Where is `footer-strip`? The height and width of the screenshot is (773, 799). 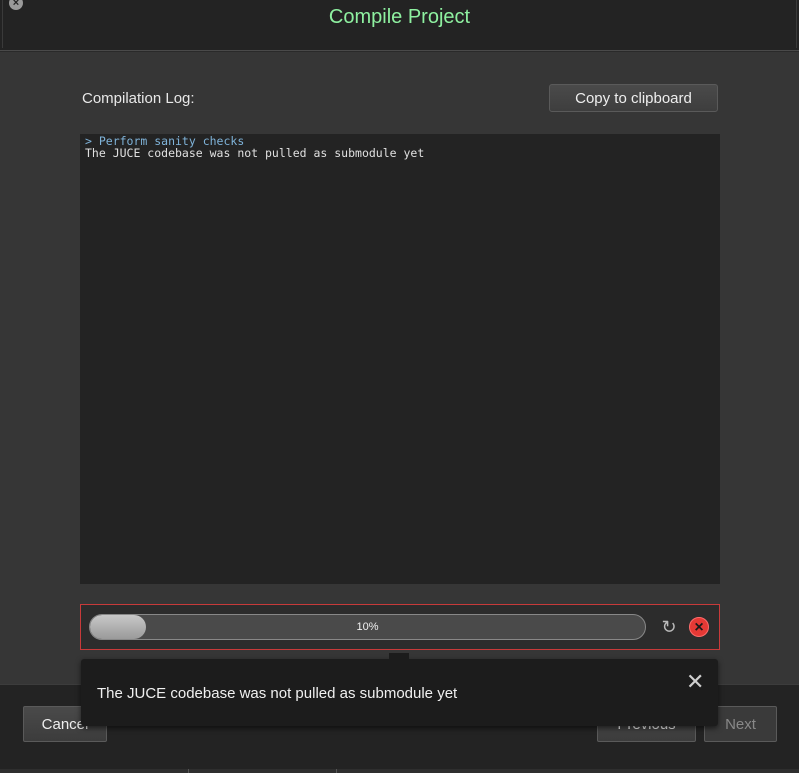 footer-strip is located at coordinates (399, 771).